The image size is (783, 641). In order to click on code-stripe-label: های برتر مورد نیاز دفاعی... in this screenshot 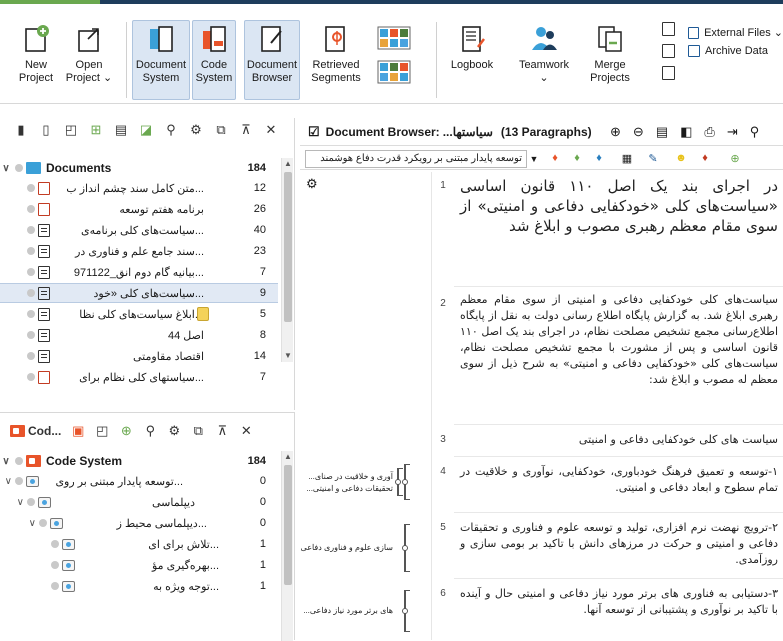, I will do `click(348, 610)`.